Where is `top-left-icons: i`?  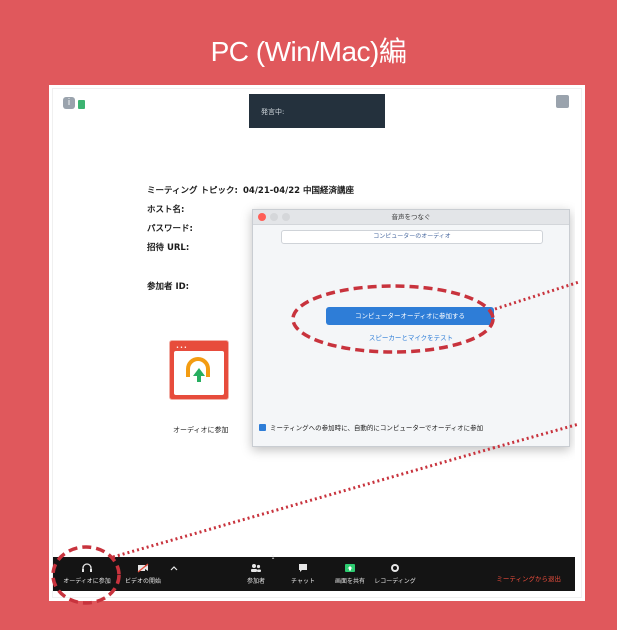
top-left-icons: i is located at coordinates (74, 103).